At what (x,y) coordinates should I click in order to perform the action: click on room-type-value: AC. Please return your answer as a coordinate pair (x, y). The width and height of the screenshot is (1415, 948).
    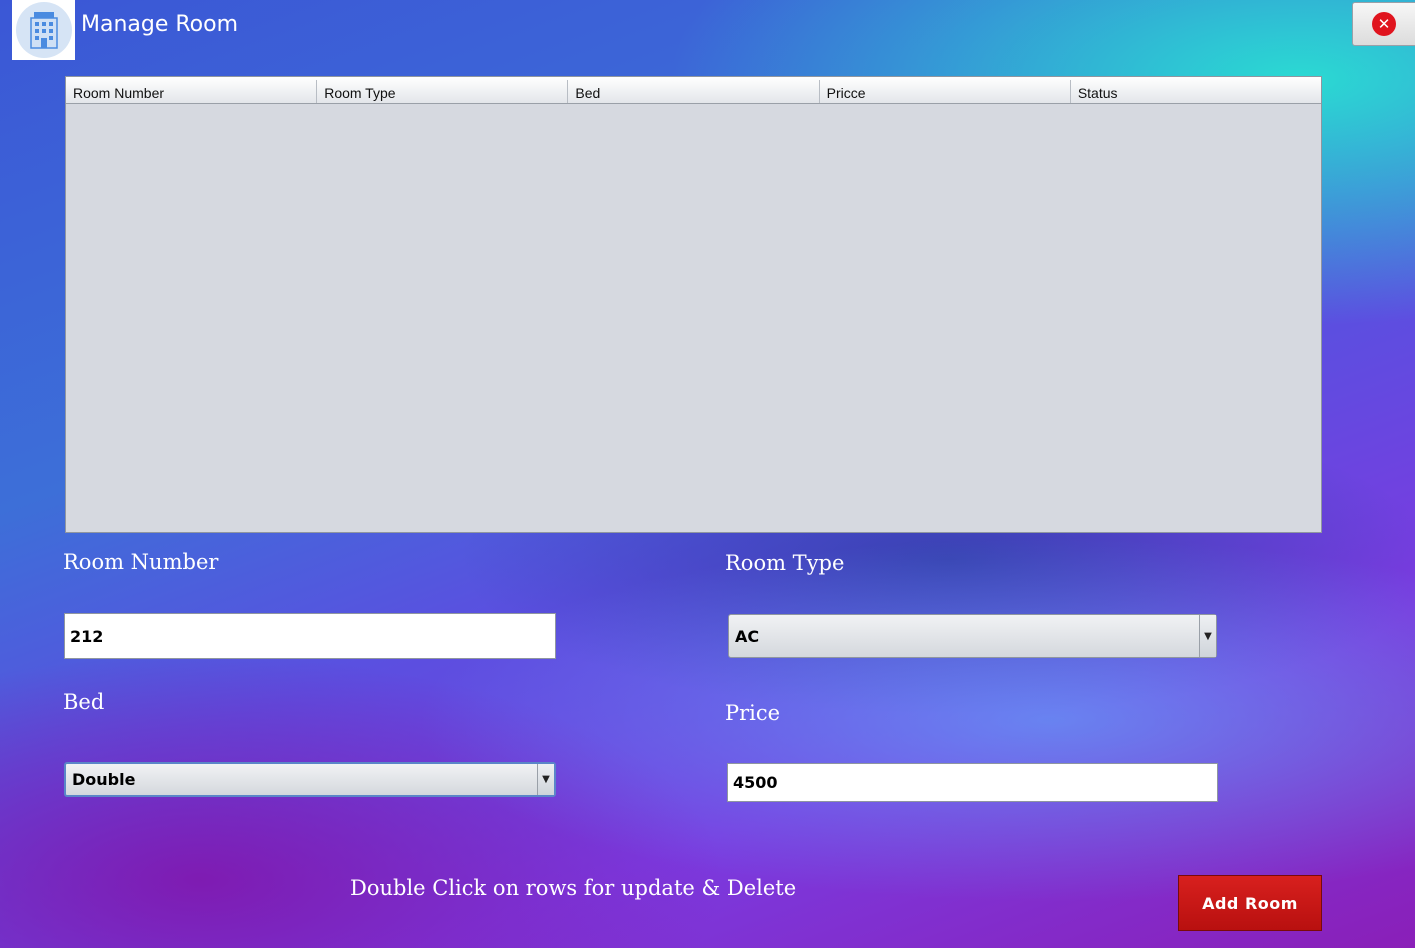
    Looking at the image, I should click on (747, 636).